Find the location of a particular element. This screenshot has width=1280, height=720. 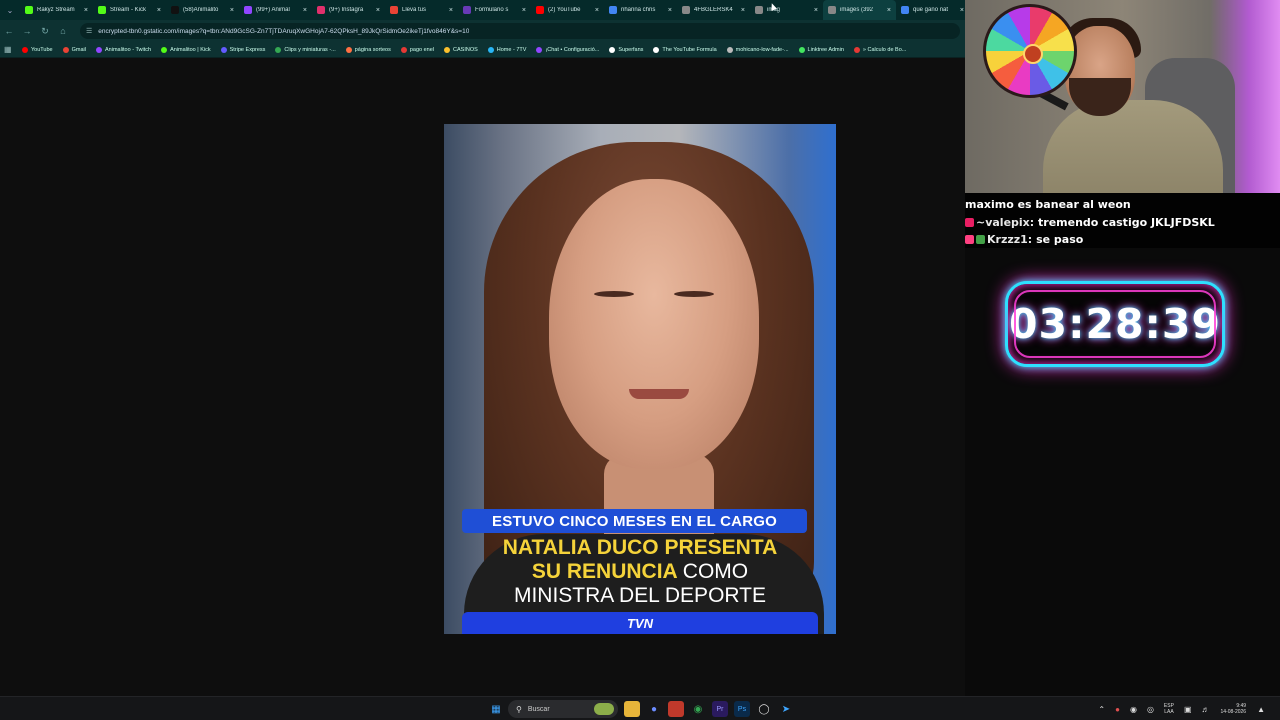

language-indicator: ESP LAA is located at coordinates (1169, 709).